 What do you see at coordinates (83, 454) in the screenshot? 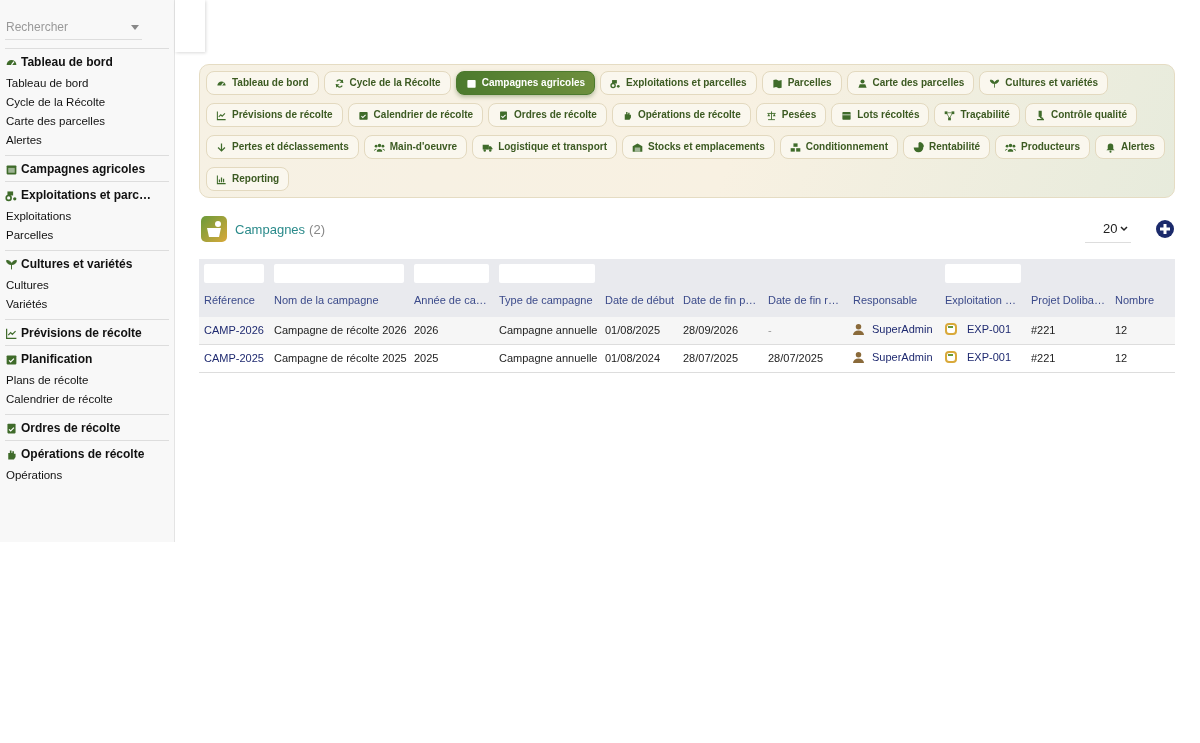
I see `section-title: Opérations de récolte` at bounding box center [83, 454].